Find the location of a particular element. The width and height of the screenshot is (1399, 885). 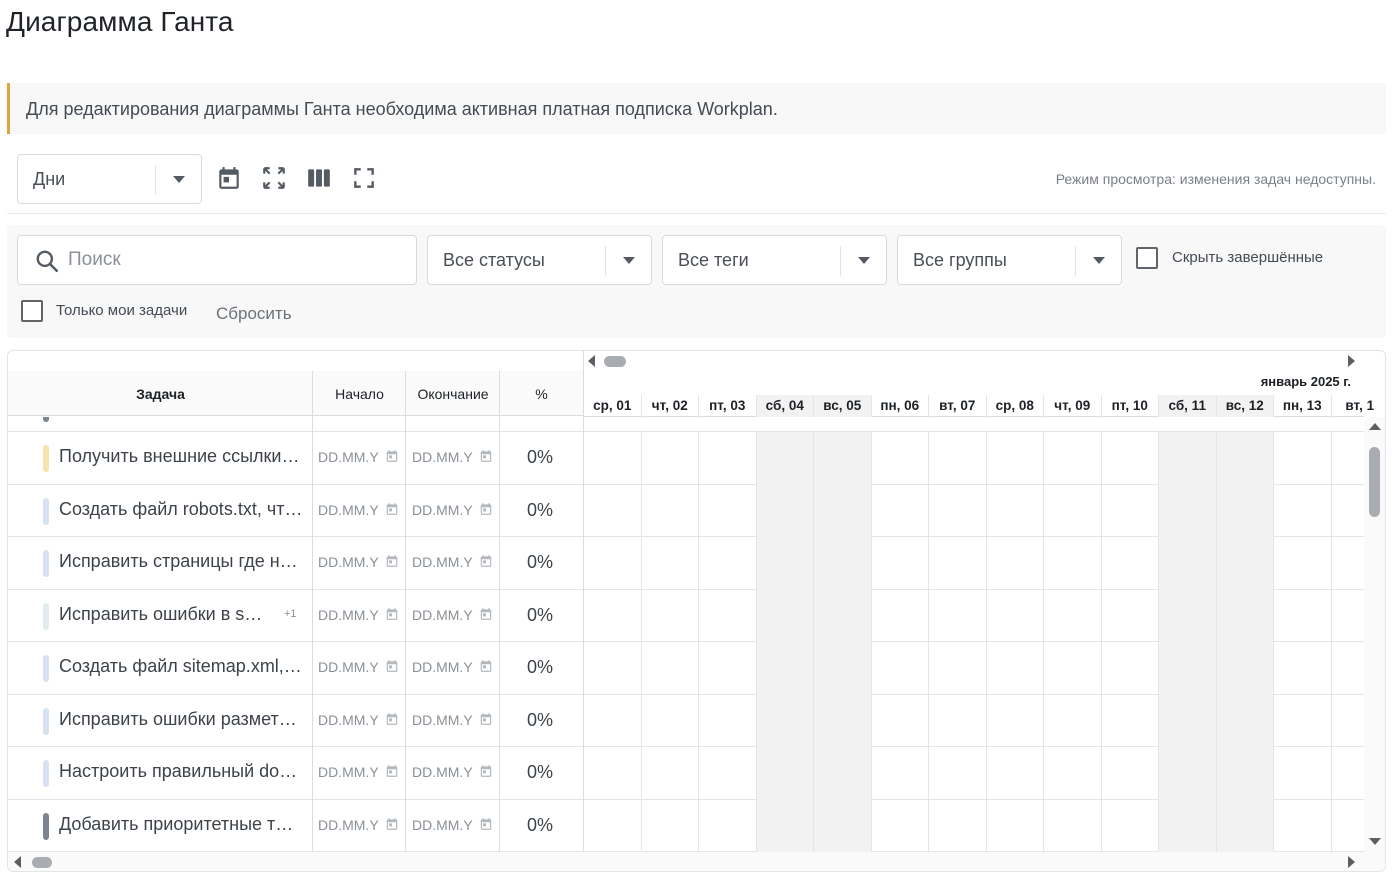

table-row: Добавить приоритетные т… DD.MM.Y DD.MM.Y 0% is located at coordinates (686, 825).